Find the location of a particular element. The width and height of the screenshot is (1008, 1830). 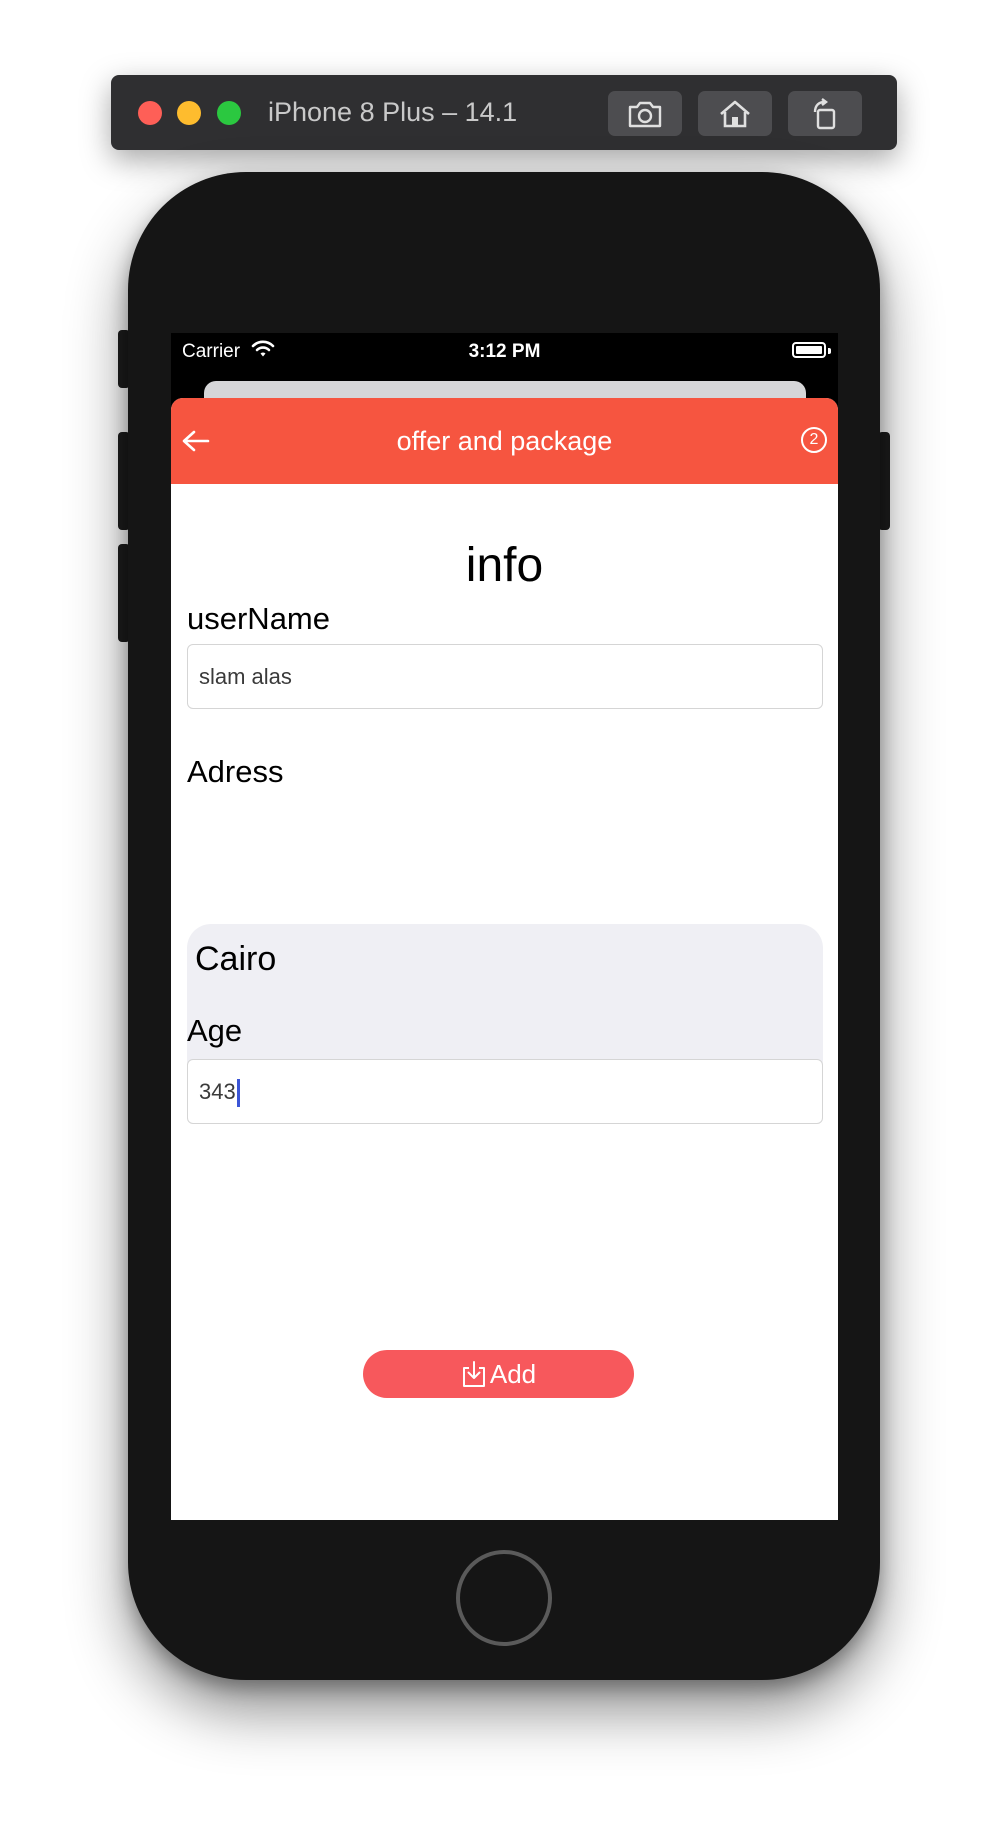

home-icon is located at coordinates (735, 113).